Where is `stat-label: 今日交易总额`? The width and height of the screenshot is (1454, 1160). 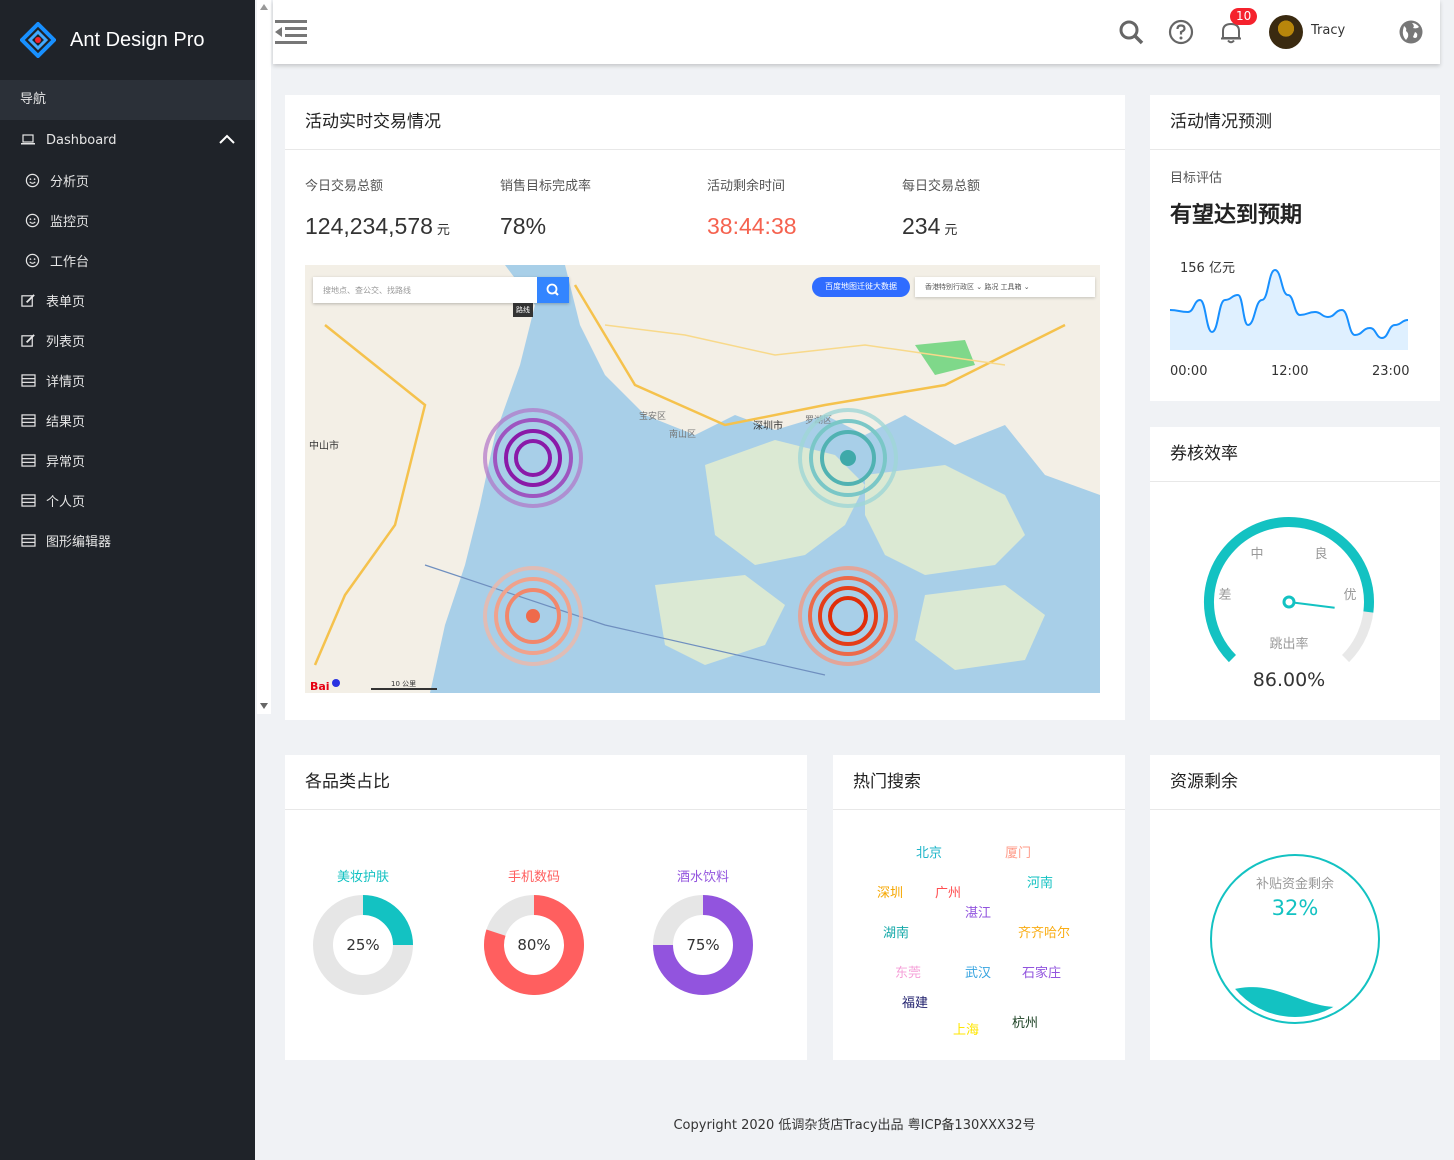 stat-label: 今日交易总额 is located at coordinates (344, 186).